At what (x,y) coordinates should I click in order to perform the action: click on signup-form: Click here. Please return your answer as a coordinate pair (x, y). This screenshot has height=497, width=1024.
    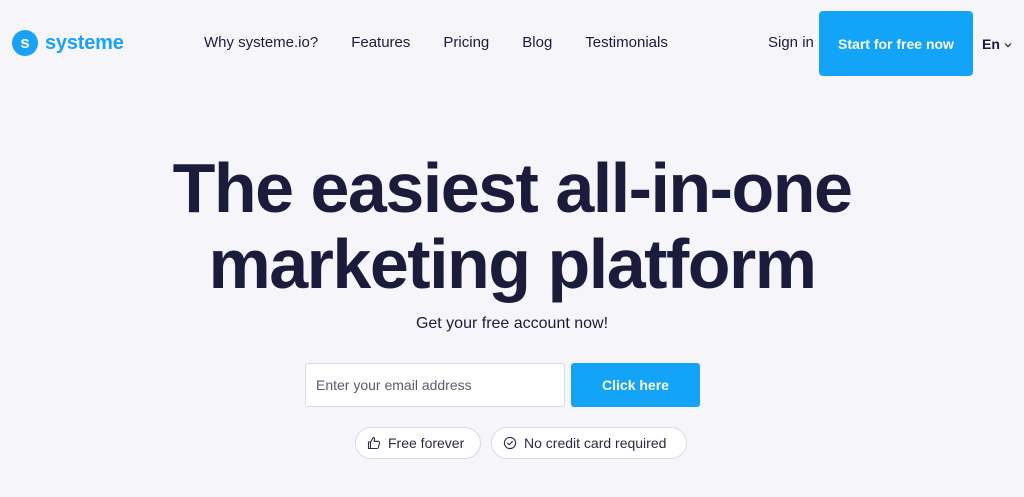
    Looking at the image, I should click on (502, 385).